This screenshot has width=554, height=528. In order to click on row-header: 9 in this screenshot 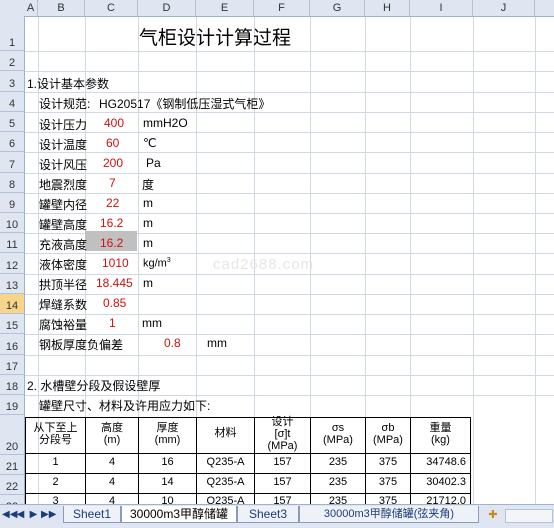, I will do `click(12, 203)`.